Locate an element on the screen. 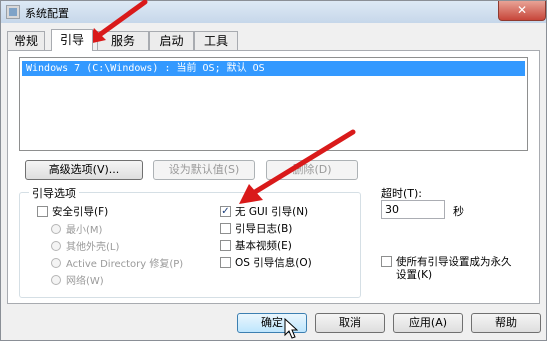 The width and height of the screenshot is (547, 341). tab-startup: 启动 is located at coordinates (171, 40).